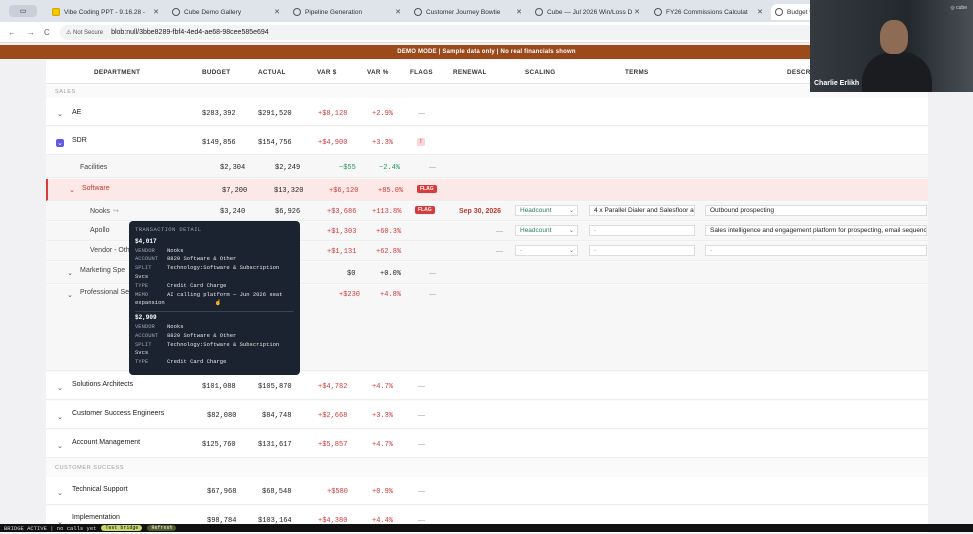 Image resolution: width=973 pixels, height=534 pixels. I want to click on tx-memo-cont: expansion, so click(150, 303).